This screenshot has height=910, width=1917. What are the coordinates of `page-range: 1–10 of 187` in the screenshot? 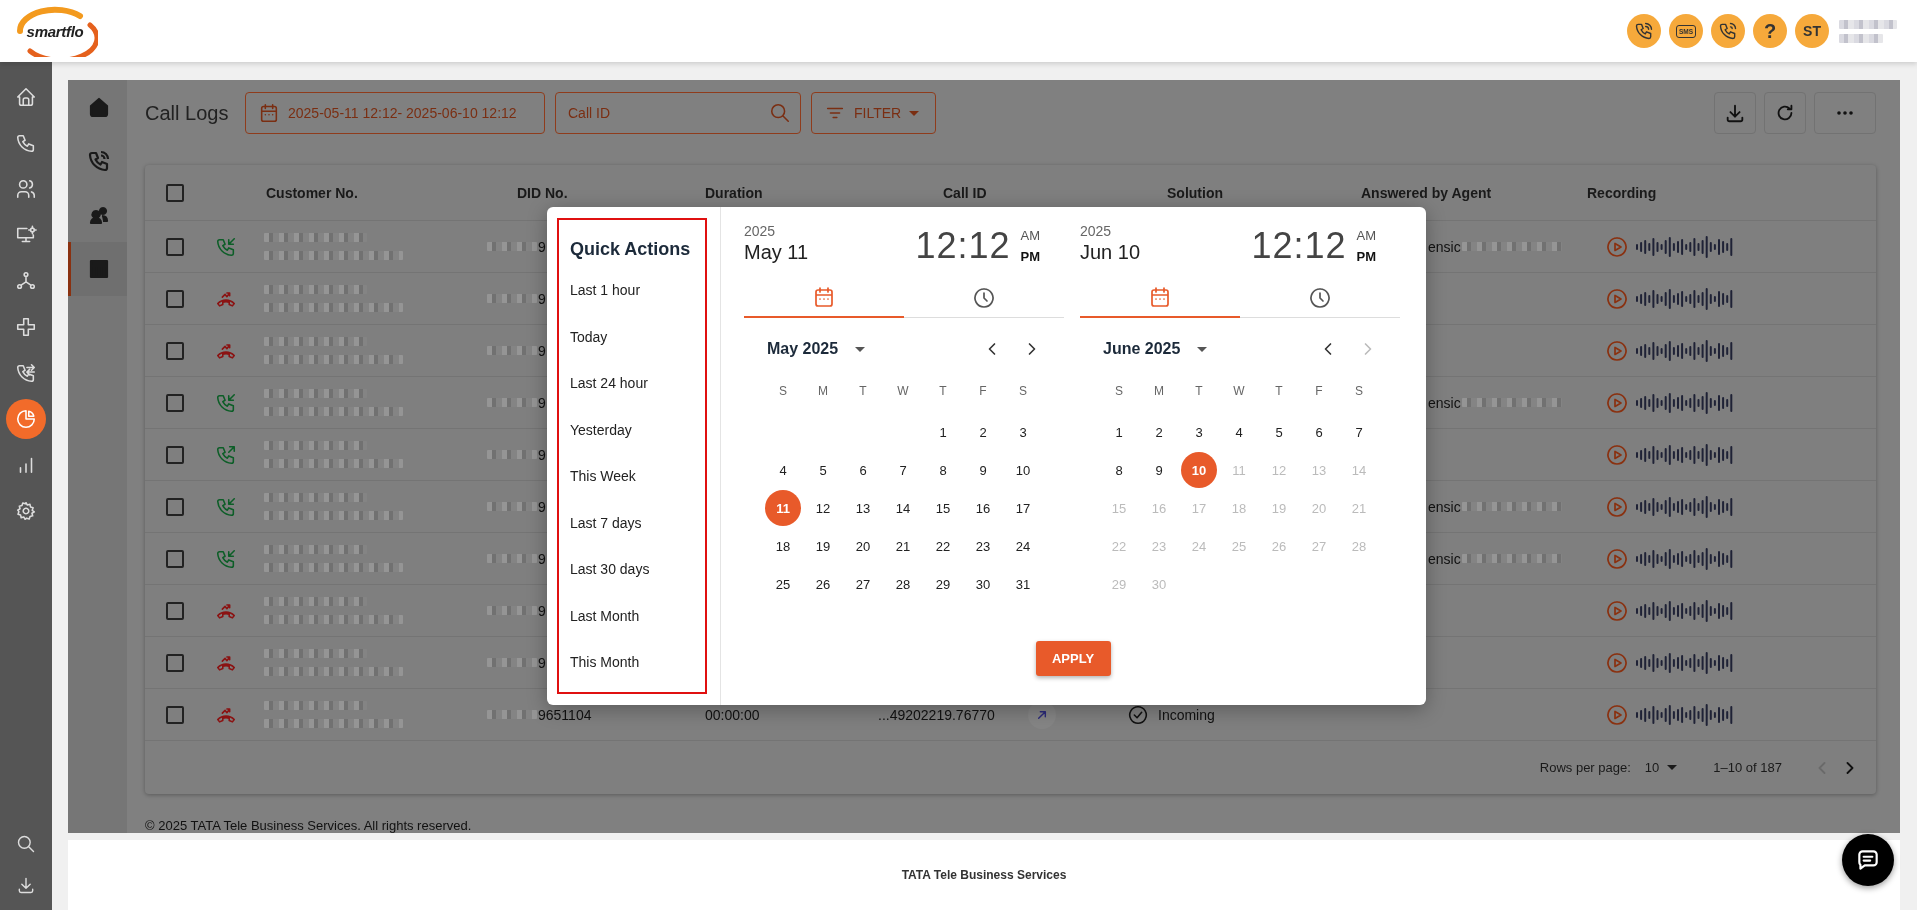 It's located at (1747, 767).